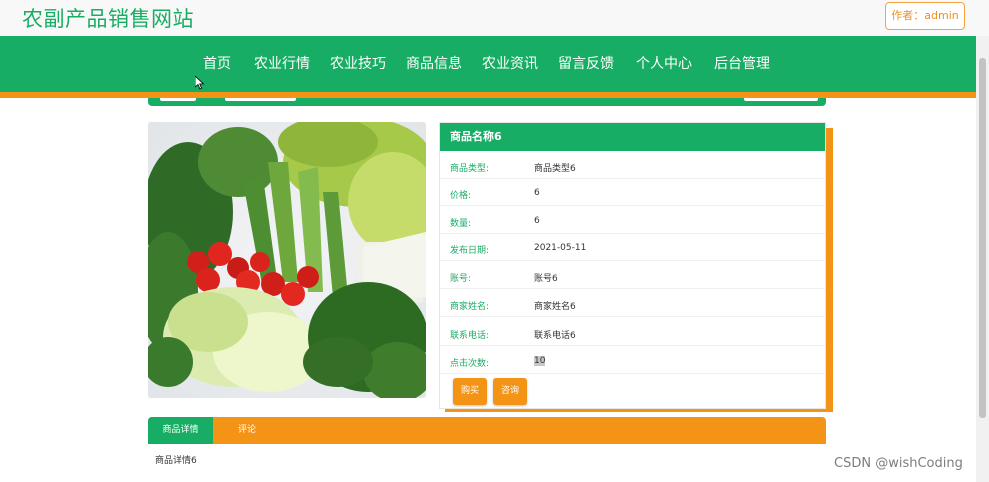 This screenshot has height=482, width=989. I want to click on info-value: 联系电话6, so click(555, 336).